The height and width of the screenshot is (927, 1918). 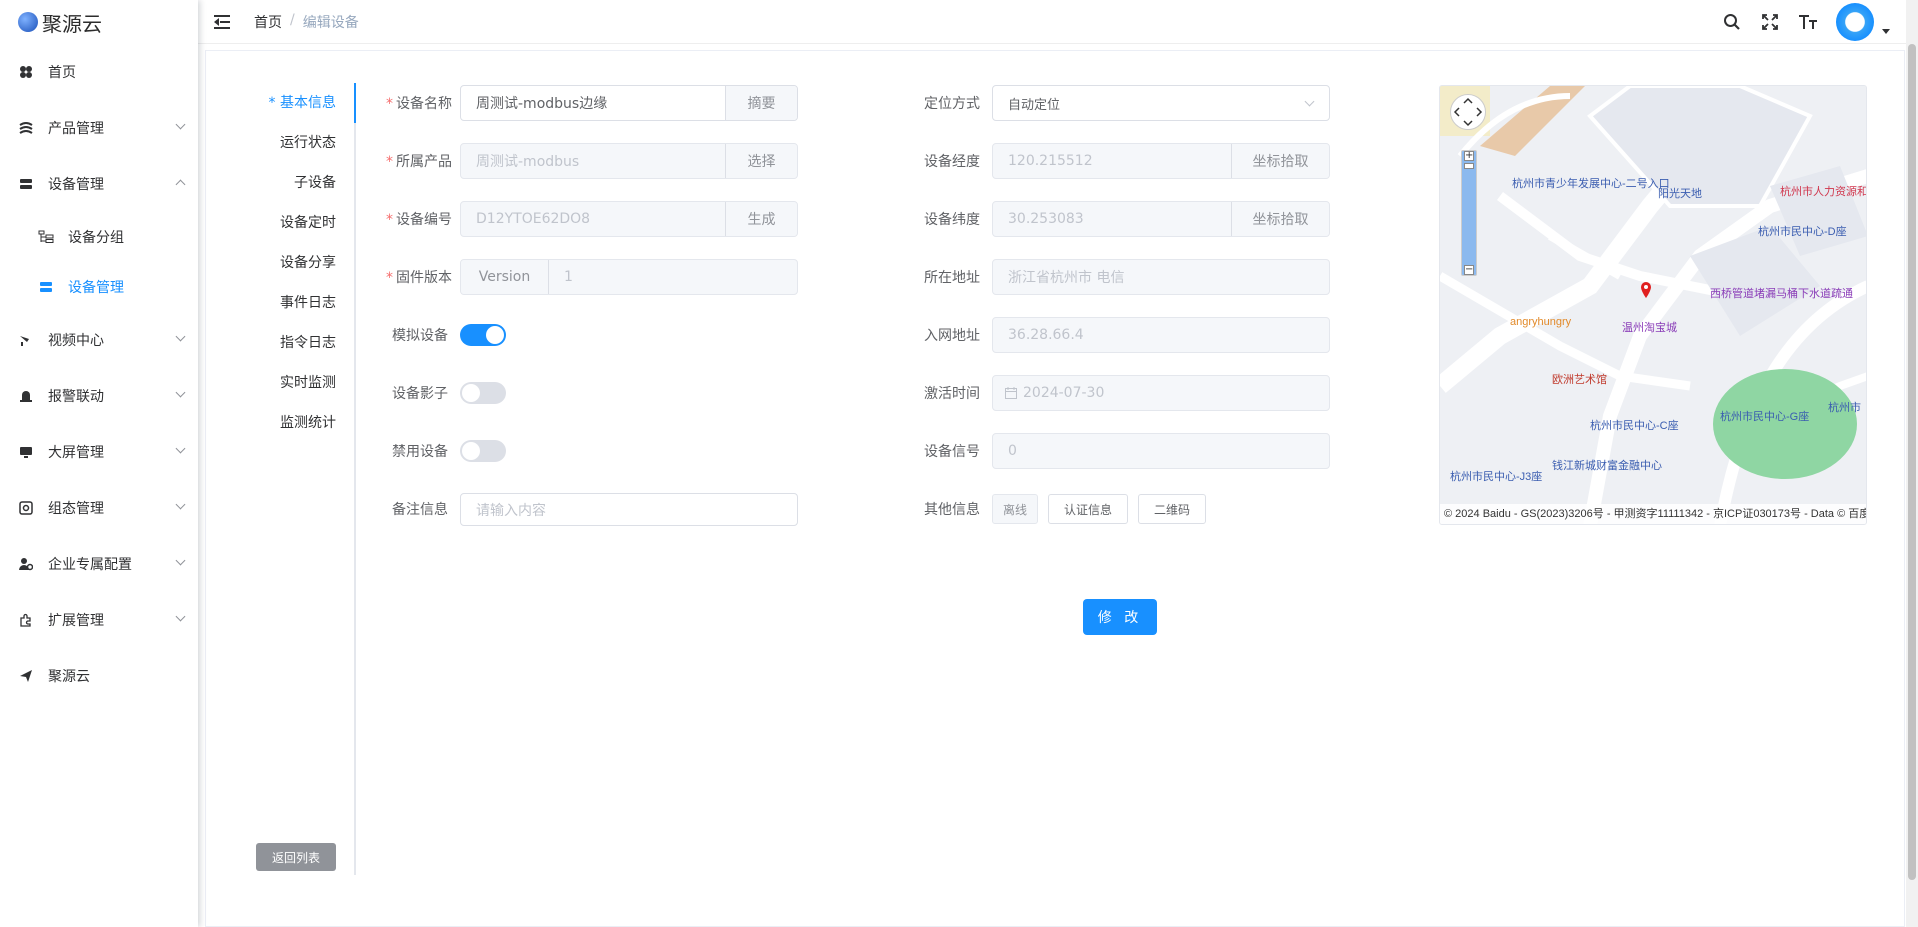 I want to click on search-icon, so click(x=1732, y=22).